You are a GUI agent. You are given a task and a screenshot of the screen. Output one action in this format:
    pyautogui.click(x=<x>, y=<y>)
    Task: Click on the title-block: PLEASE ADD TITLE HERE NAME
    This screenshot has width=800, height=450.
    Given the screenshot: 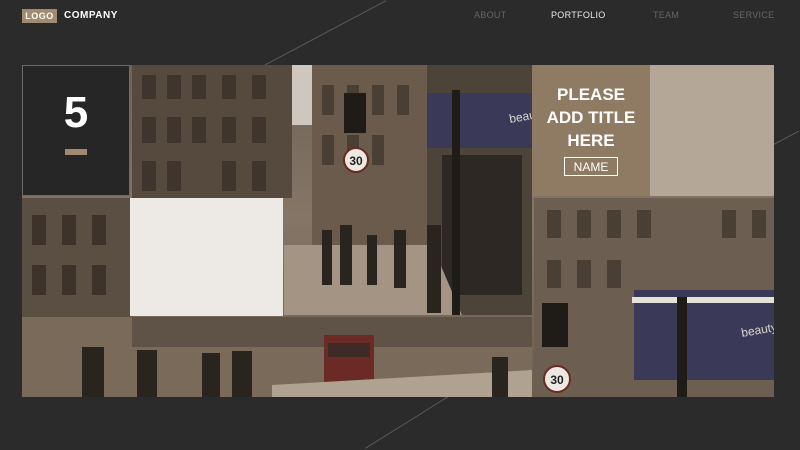 What is the action you would take?
    pyautogui.click(x=591, y=130)
    